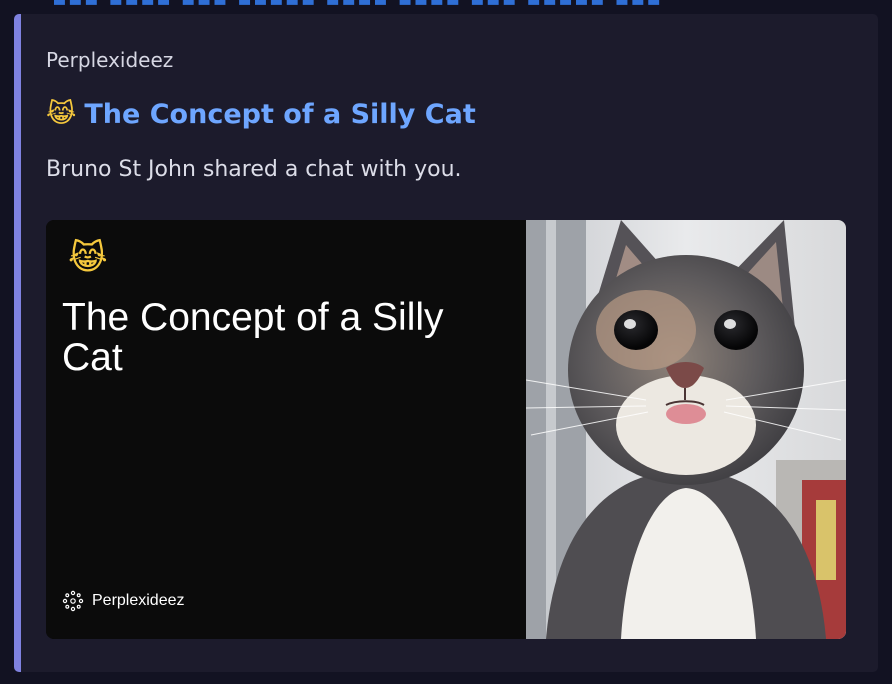 Image resolution: width=892 pixels, height=684 pixels. What do you see at coordinates (253, 337) in the screenshot?
I see `preview-card-title: The Concept of a Silly Cat` at bounding box center [253, 337].